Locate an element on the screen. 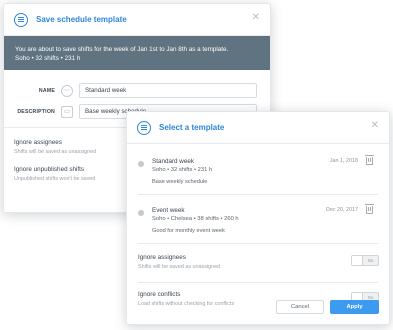  comment-icon: ▭ is located at coordinates (67, 111).